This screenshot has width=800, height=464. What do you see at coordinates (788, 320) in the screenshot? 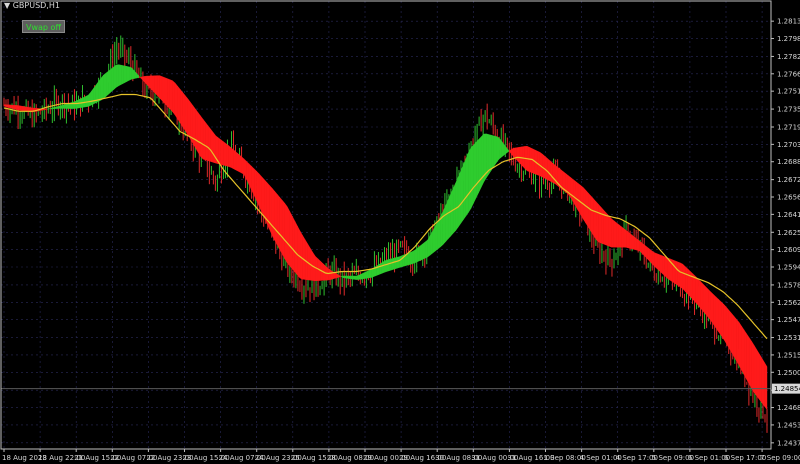
I see `y-tick-label: 1.25470` at bounding box center [788, 320].